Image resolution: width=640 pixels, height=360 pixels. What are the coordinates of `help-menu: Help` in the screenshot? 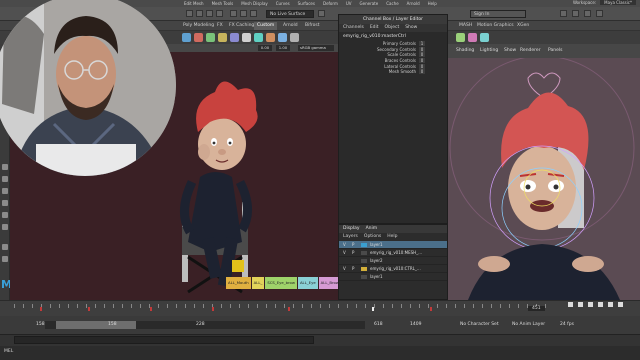 It's located at (392, 237).